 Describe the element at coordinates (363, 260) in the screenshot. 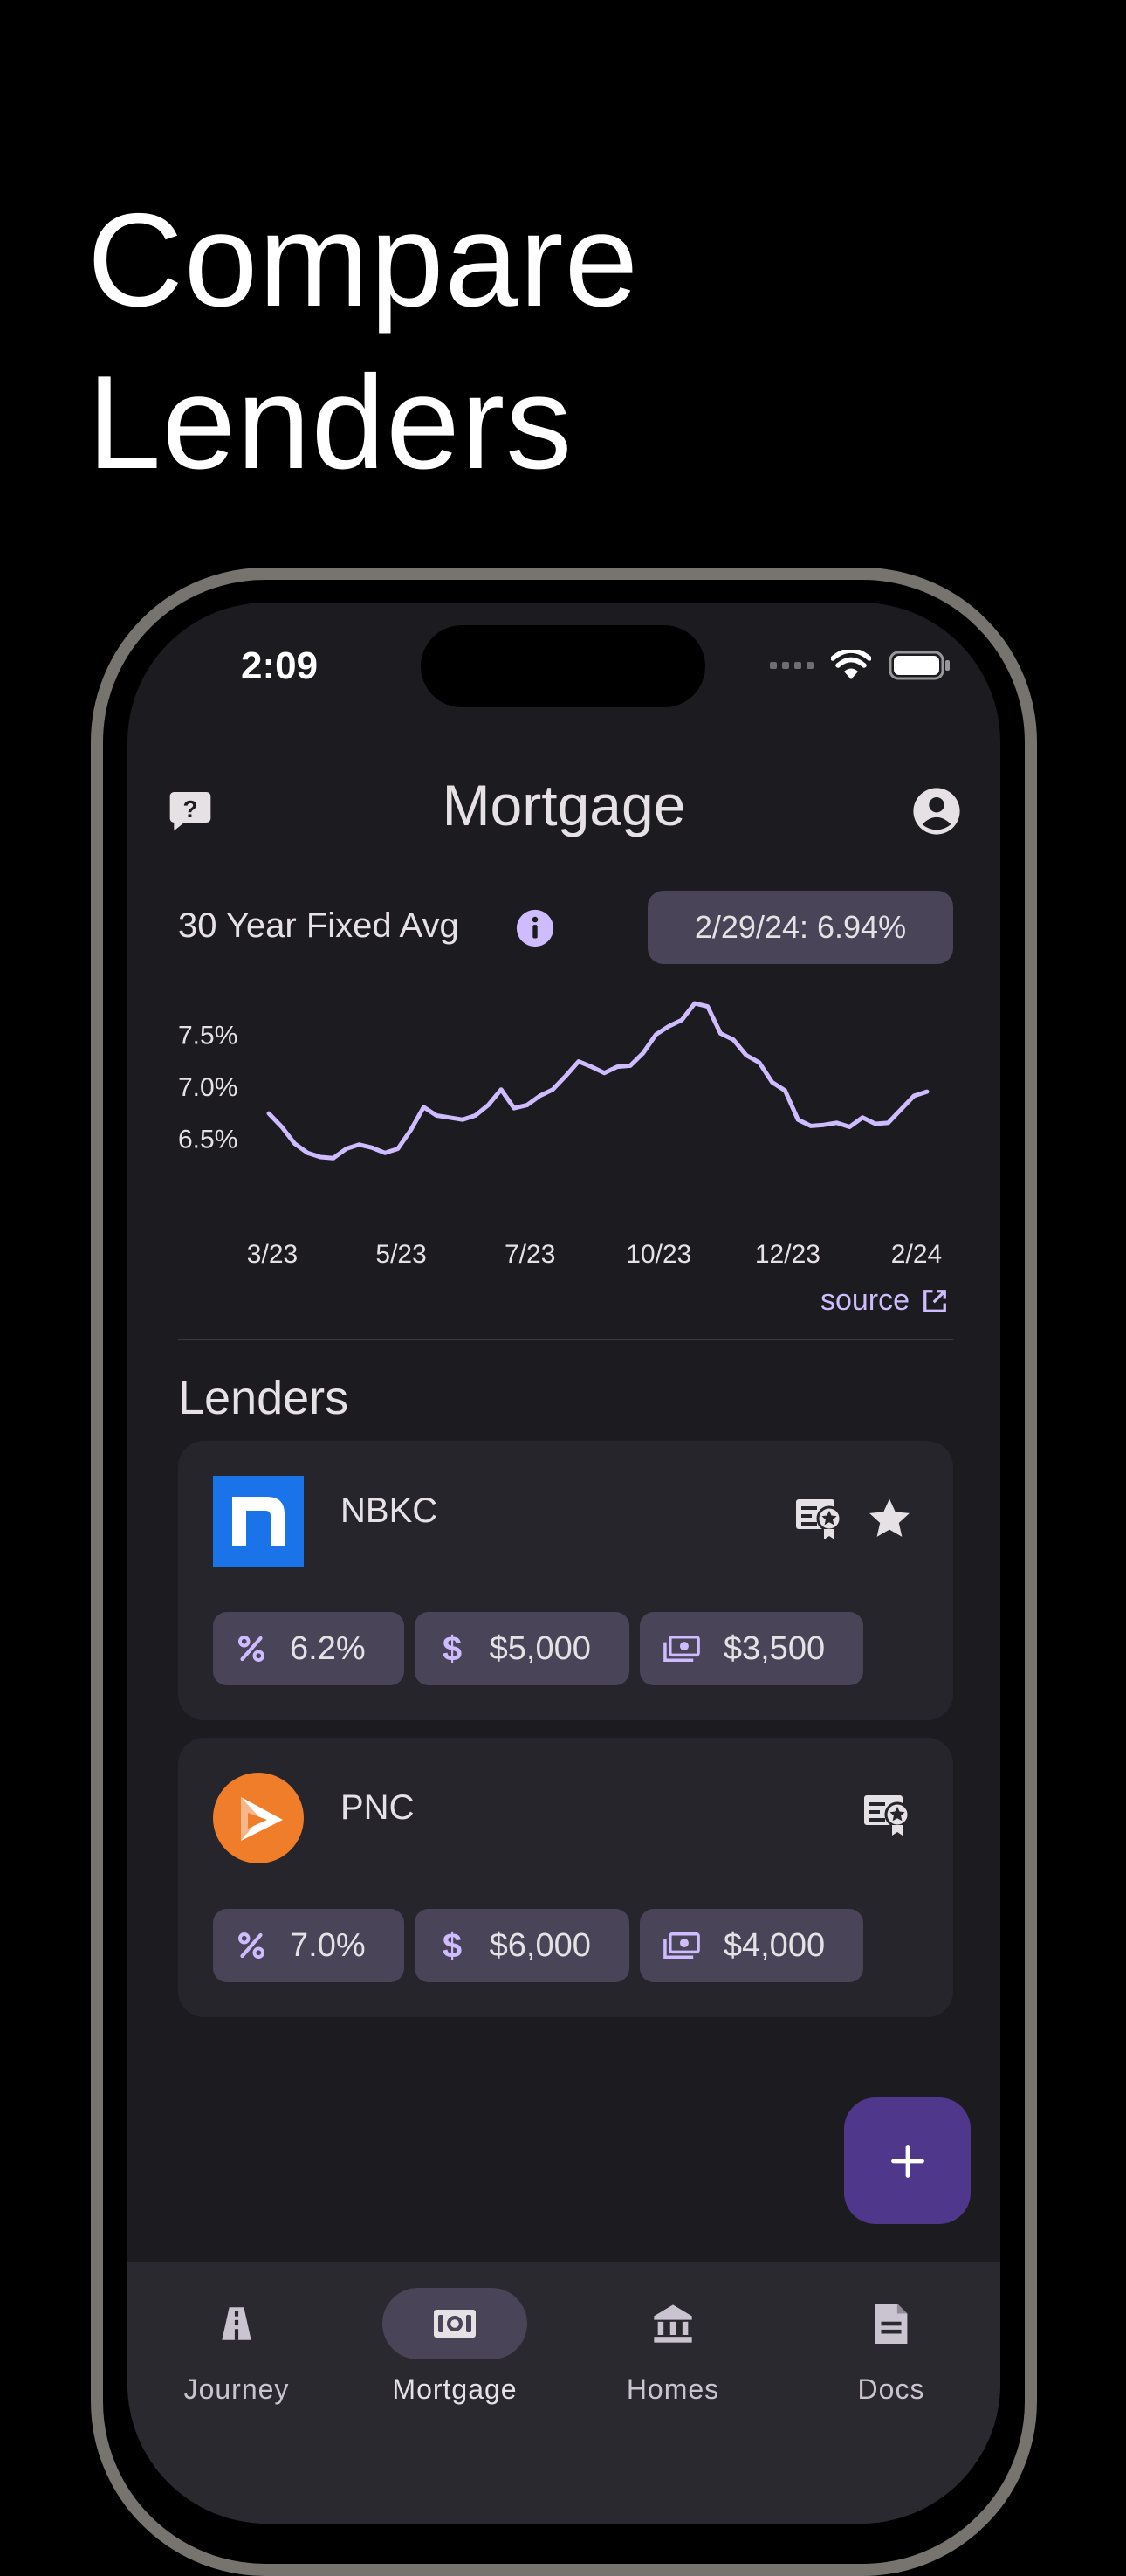

I see `headline-line-1: Compare` at that location.